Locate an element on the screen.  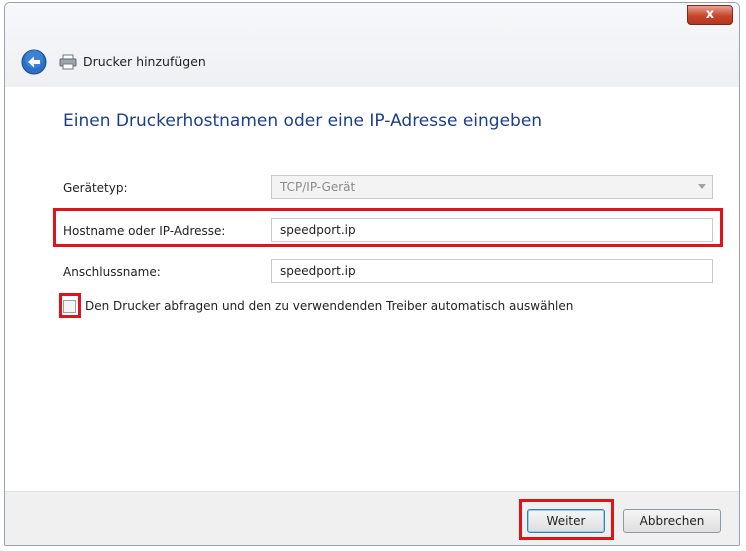
chevron-down-icon is located at coordinates (702, 186).